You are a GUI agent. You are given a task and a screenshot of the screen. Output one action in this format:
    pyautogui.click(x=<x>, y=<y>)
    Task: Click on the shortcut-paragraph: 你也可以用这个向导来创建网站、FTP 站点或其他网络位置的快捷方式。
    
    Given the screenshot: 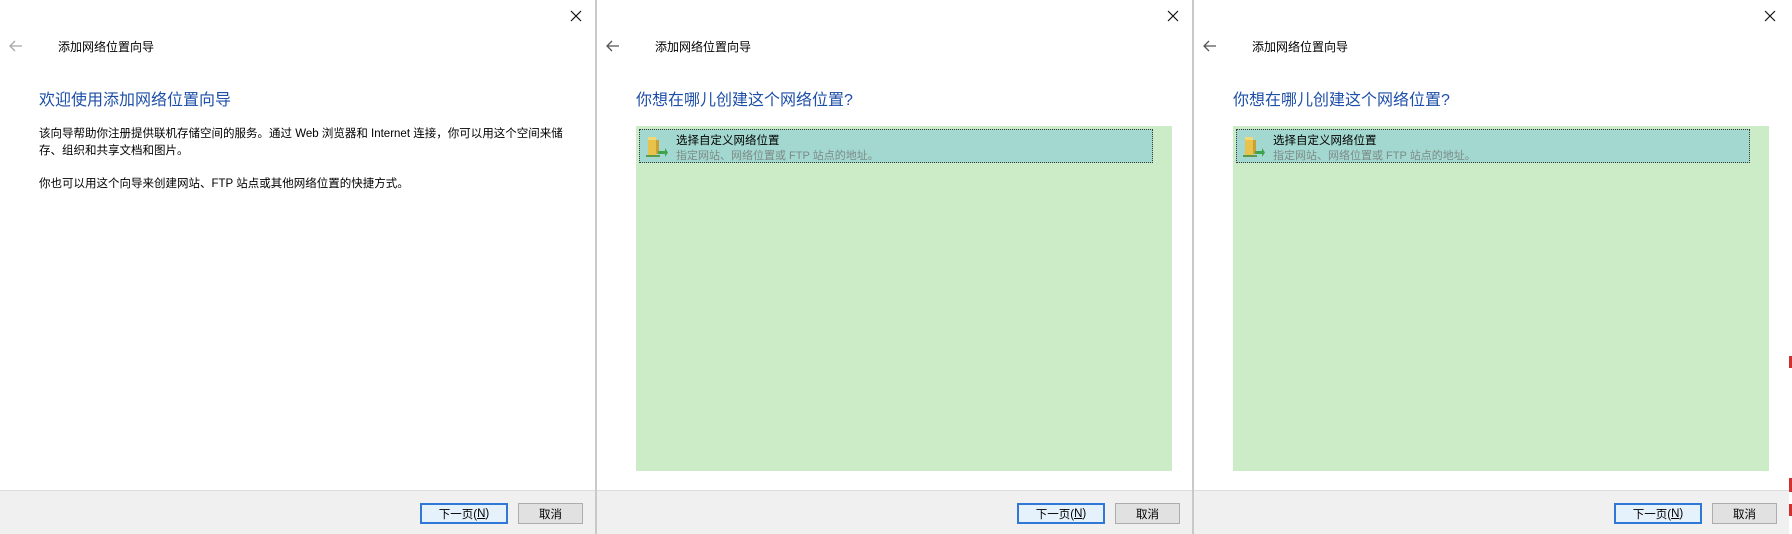 What is the action you would take?
    pyautogui.click(x=224, y=184)
    